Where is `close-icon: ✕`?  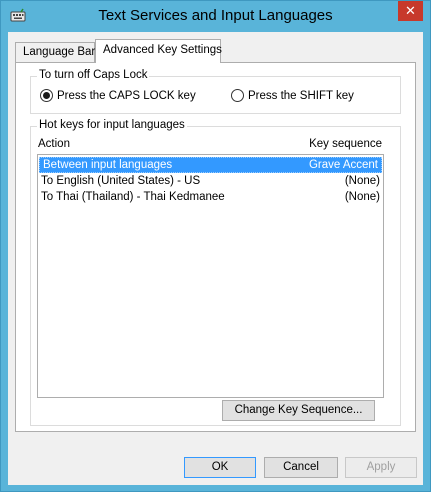
close-icon: ✕ is located at coordinates (410, 10).